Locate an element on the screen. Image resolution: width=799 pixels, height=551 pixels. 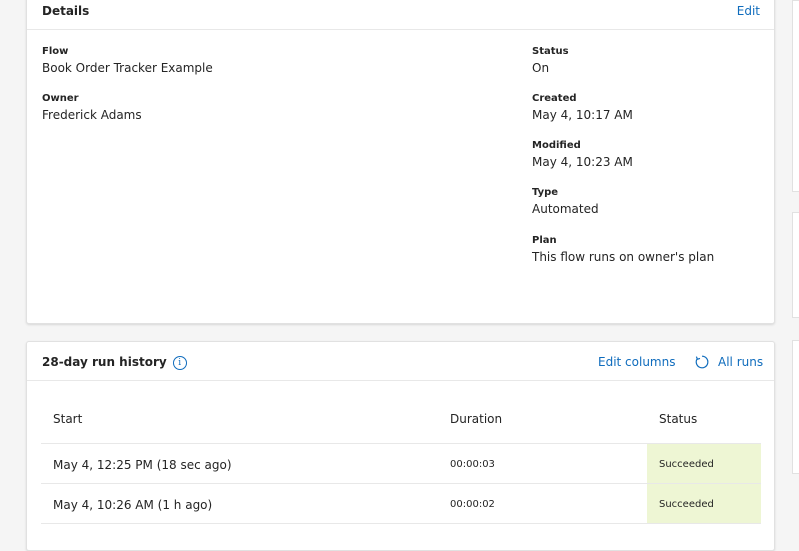
plan-label: Plan is located at coordinates (544, 240).